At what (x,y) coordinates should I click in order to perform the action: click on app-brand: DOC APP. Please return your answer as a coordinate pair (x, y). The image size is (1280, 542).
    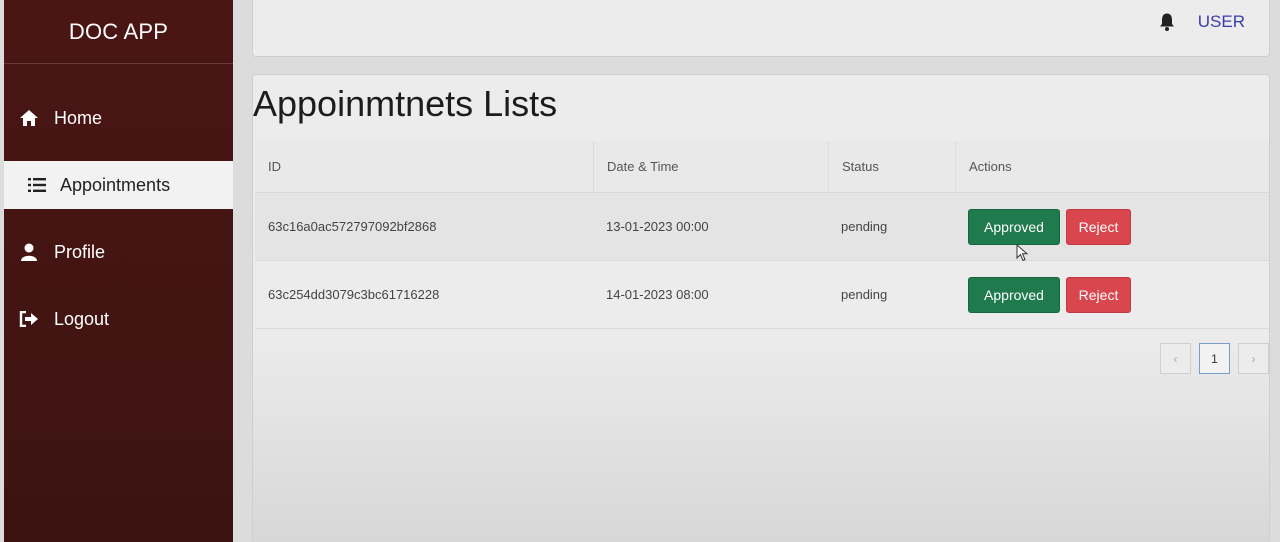
    Looking at the image, I should click on (118, 32).